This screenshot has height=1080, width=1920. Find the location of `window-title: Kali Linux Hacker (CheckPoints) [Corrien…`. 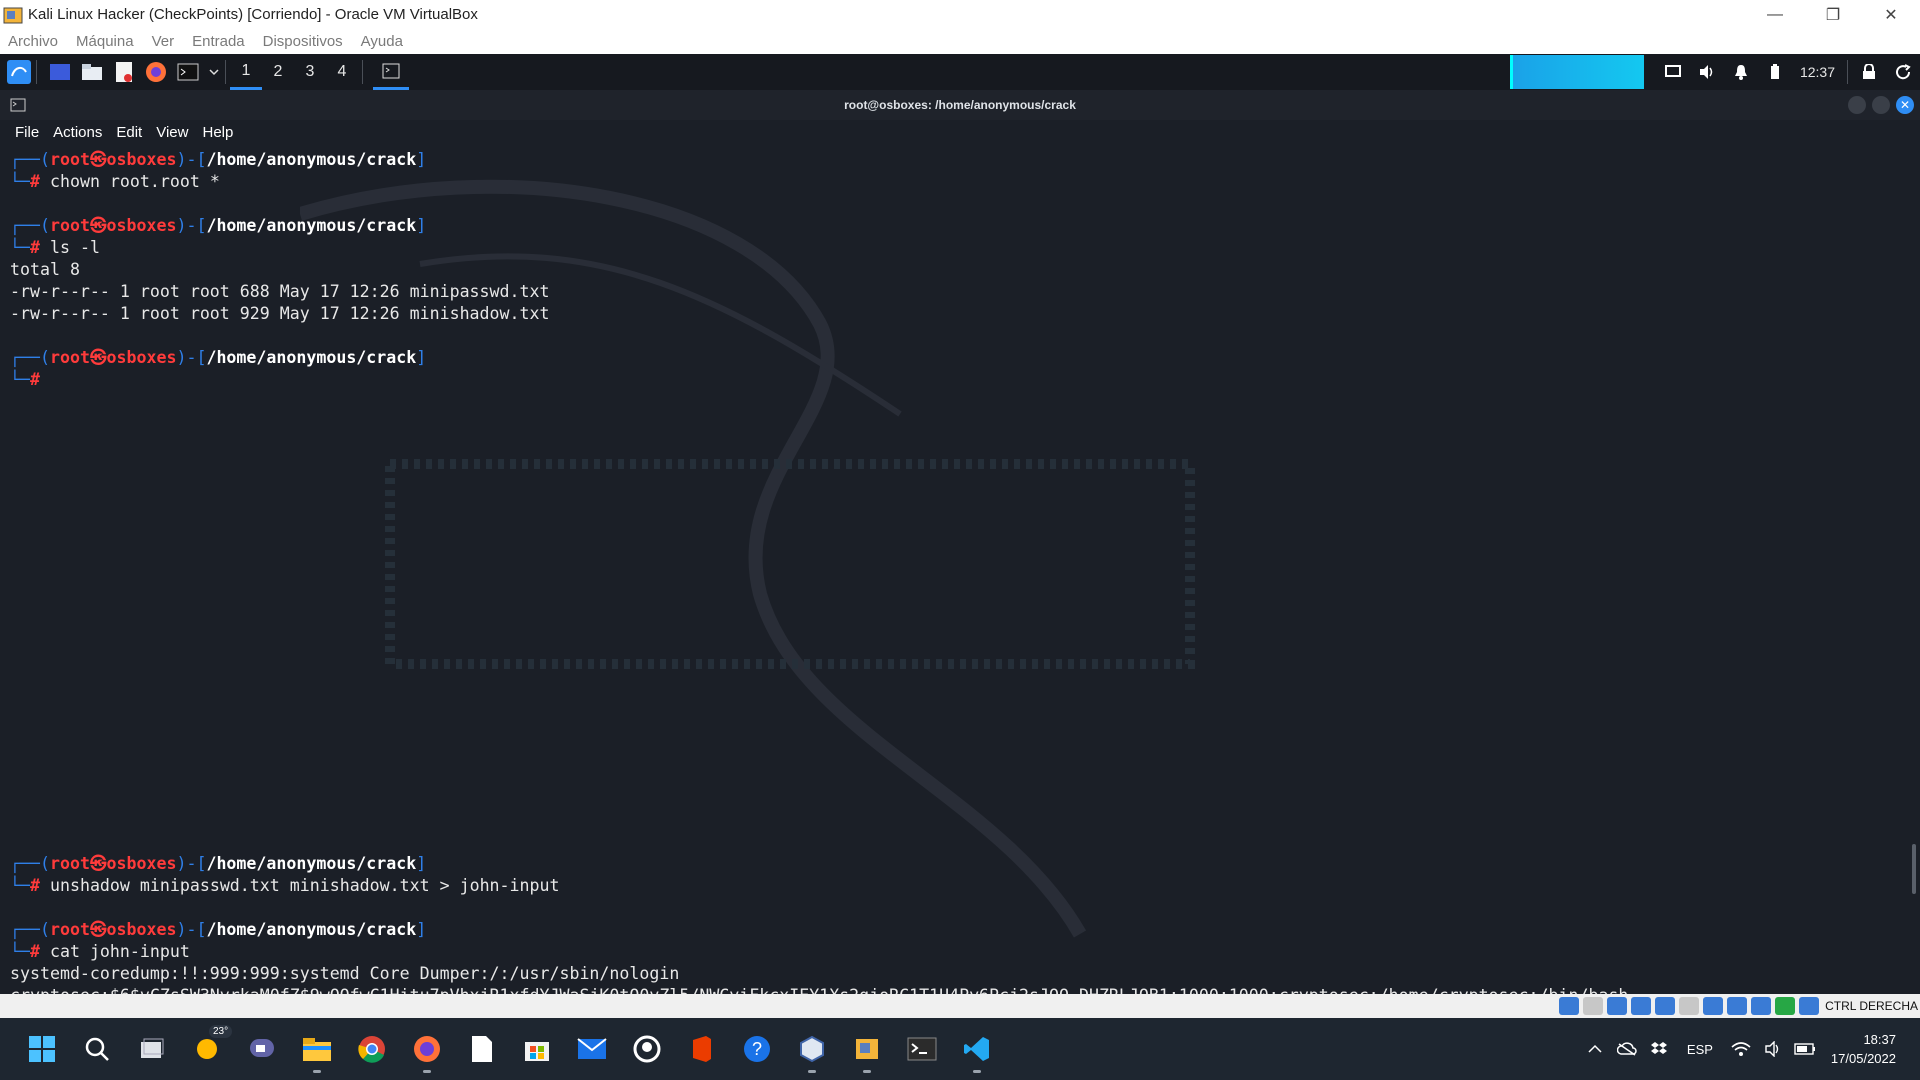

window-title: Kali Linux Hacker (CheckPoints) [Corrien… is located at coordinates (253, 14).